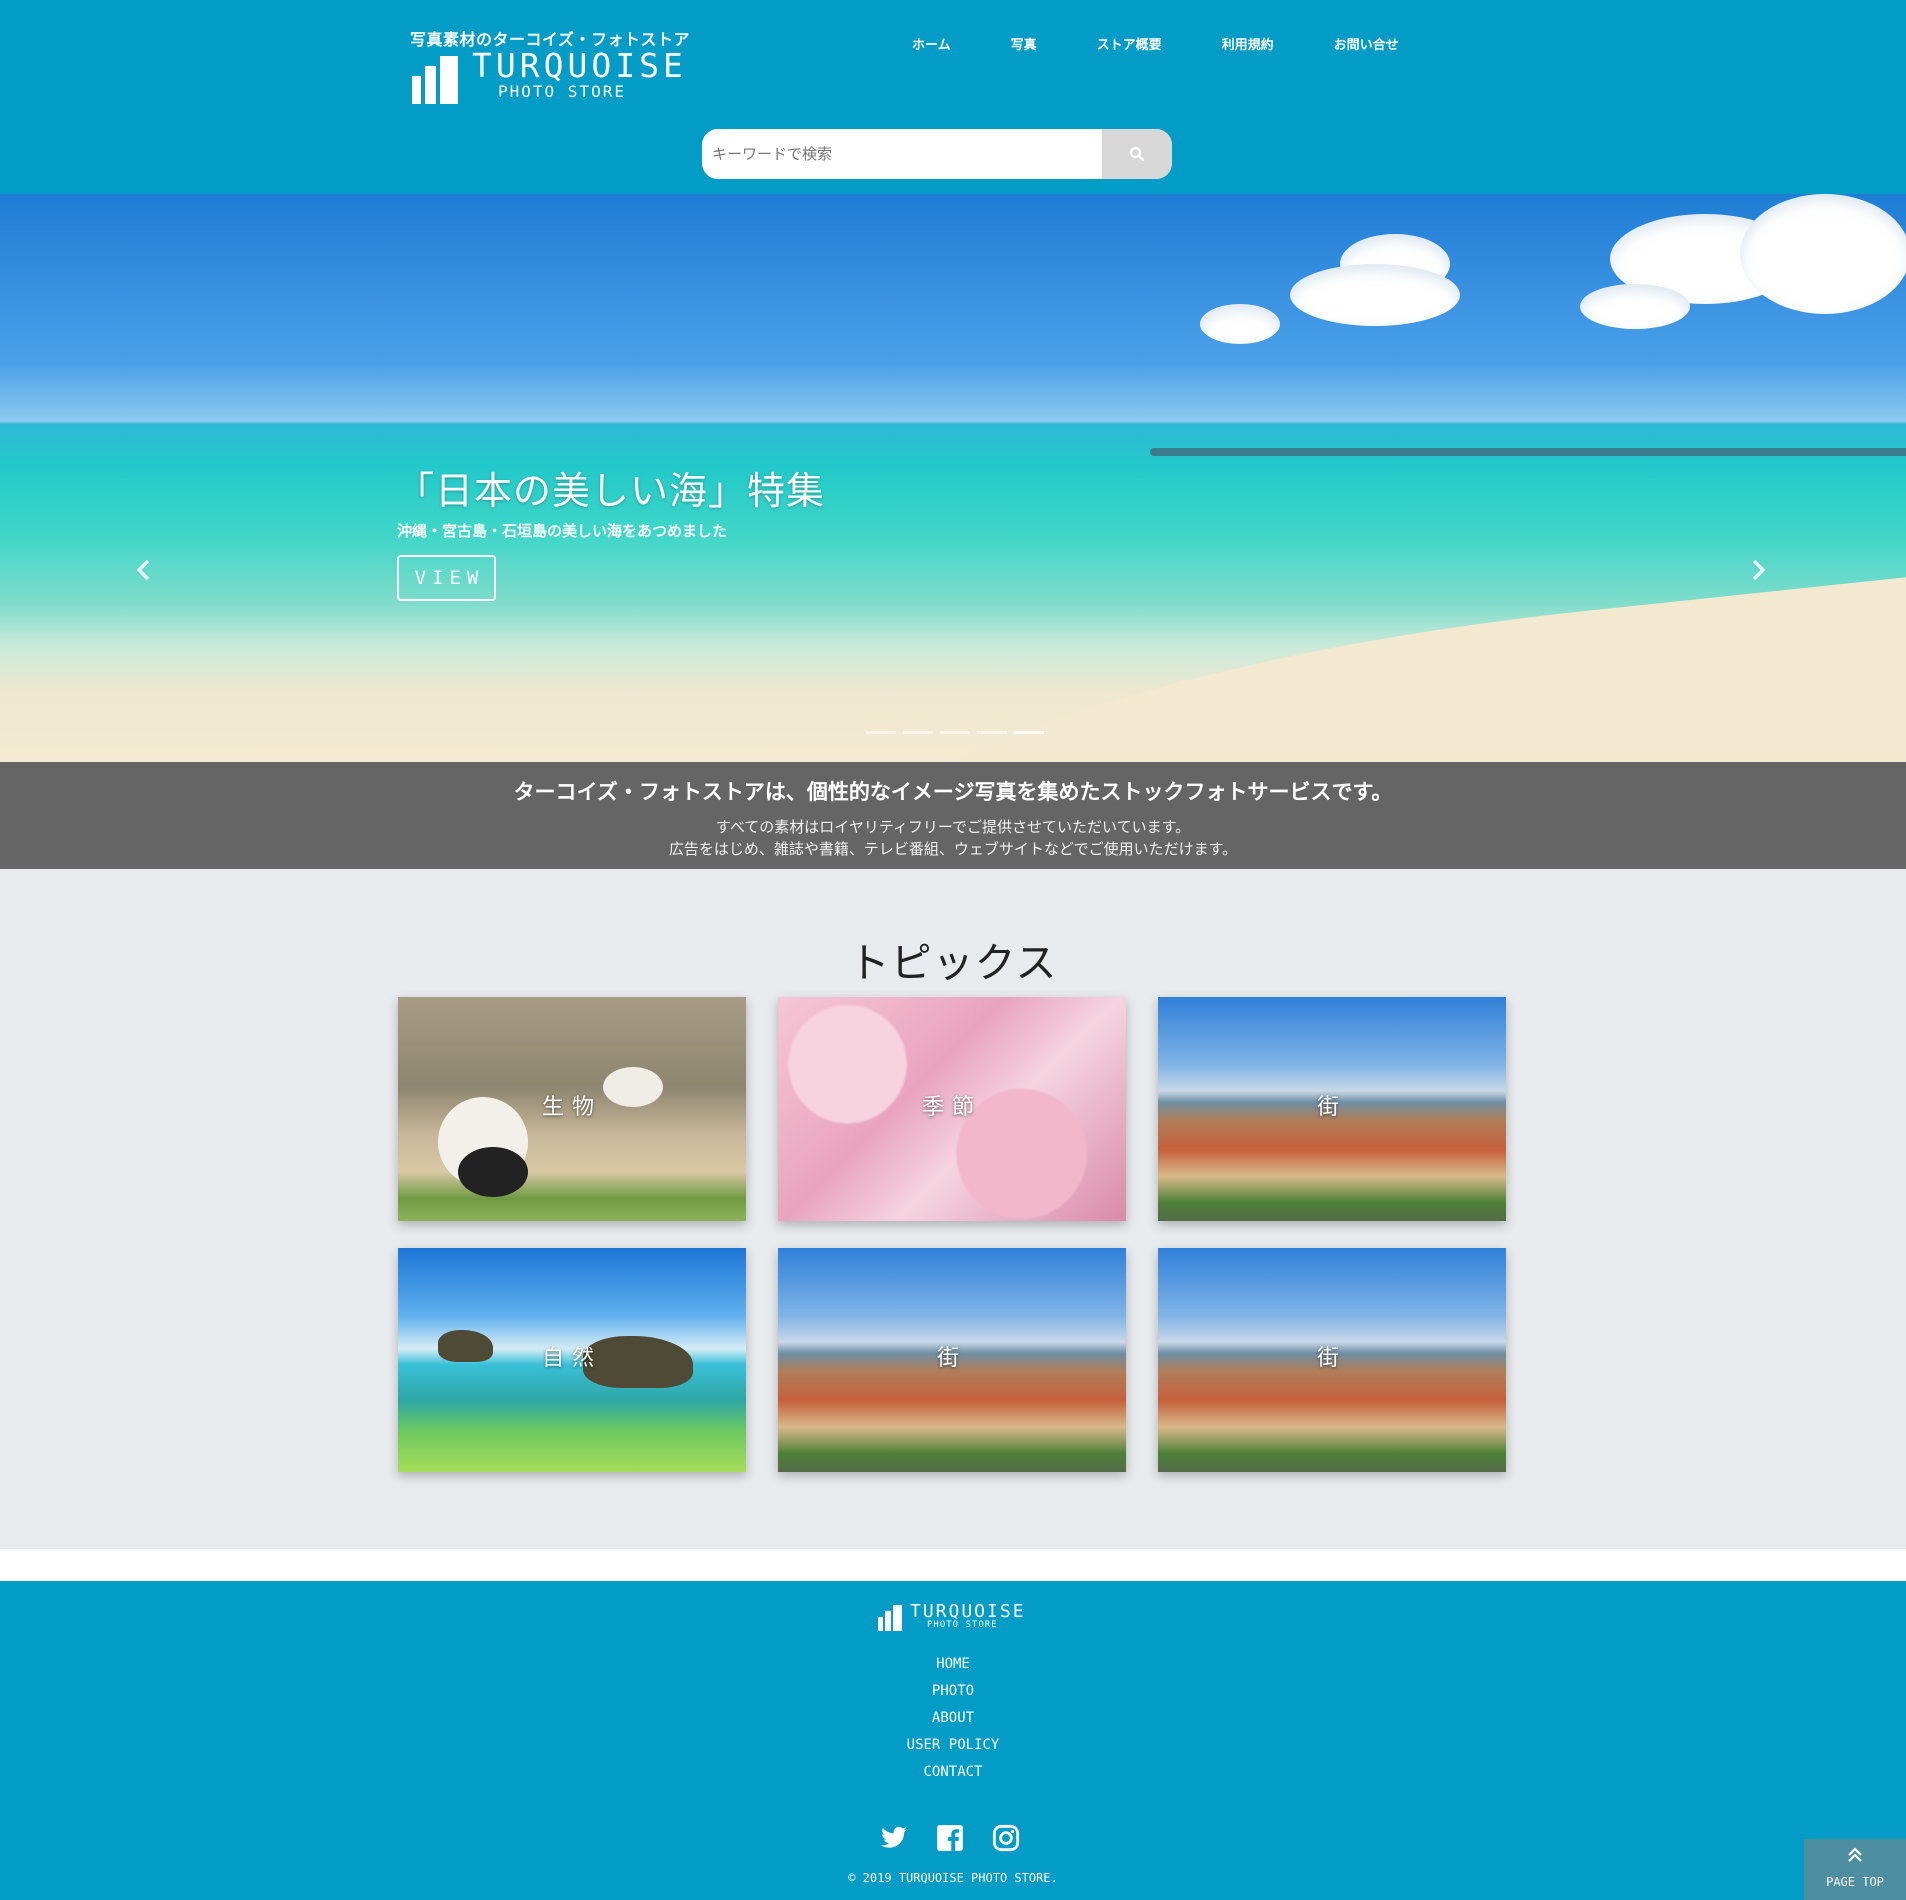  What do you see at coordinates (1855, 1869) in the screenshot?
I see `page-top-button: PAGE TOP` at bounding box center [1855, 1869].